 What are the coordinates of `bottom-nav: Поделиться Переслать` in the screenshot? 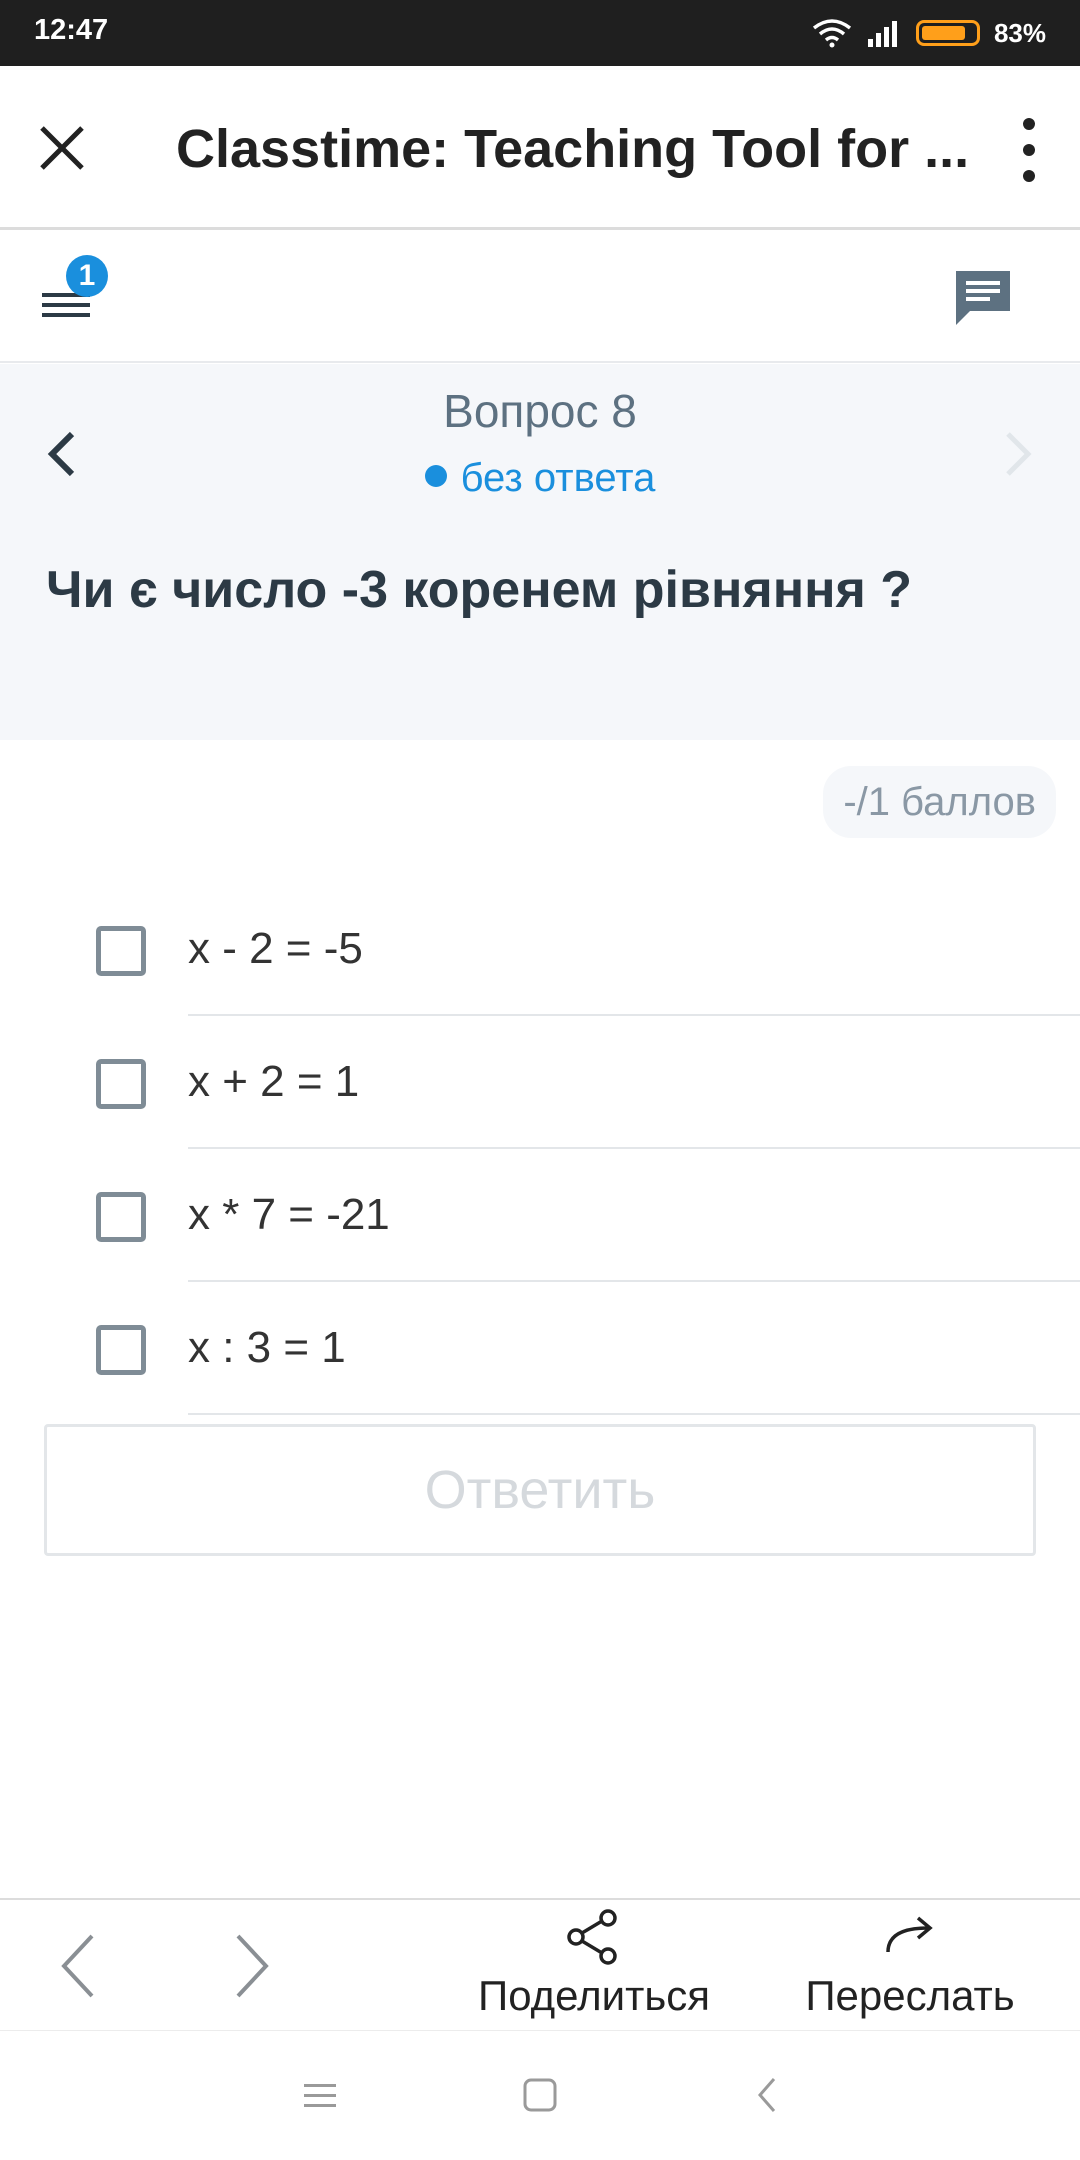 It's located at (540, 1964).